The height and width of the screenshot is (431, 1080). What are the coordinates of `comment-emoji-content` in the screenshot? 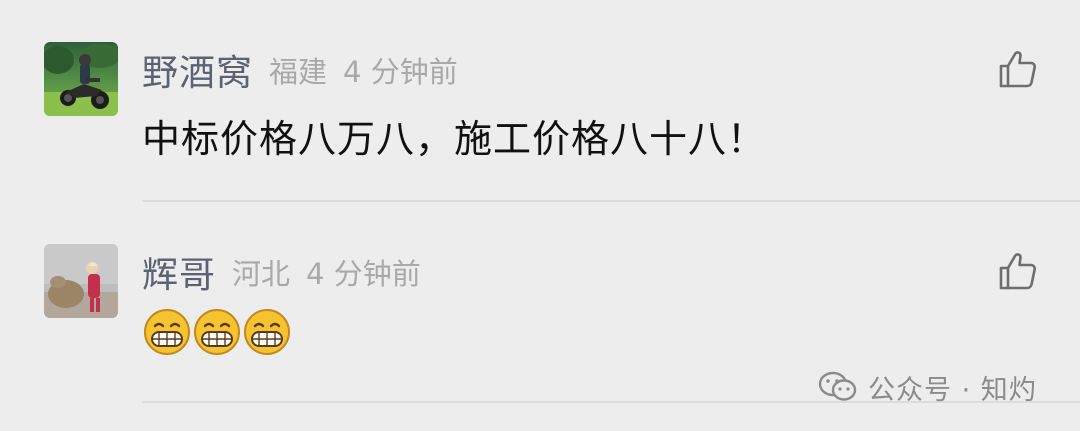 It's located at (217, 332).